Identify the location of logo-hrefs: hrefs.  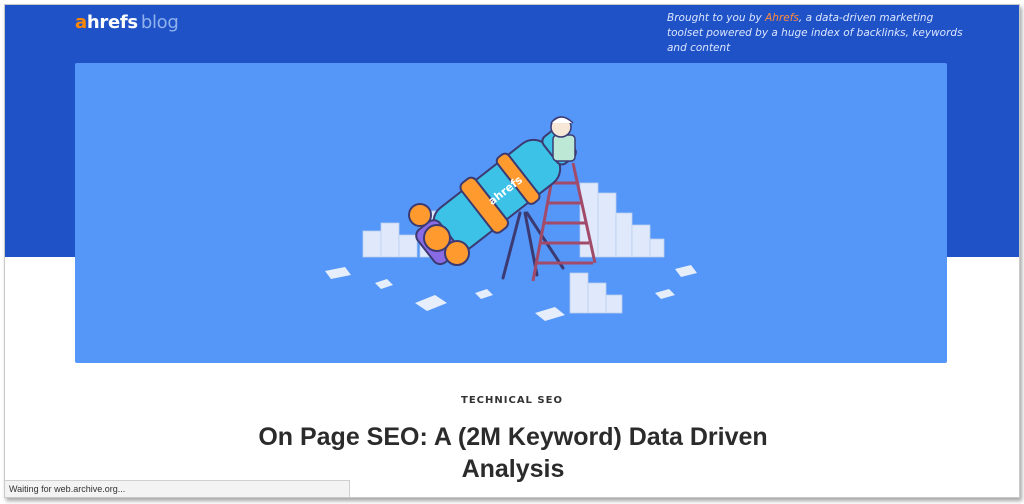
(112, 22).